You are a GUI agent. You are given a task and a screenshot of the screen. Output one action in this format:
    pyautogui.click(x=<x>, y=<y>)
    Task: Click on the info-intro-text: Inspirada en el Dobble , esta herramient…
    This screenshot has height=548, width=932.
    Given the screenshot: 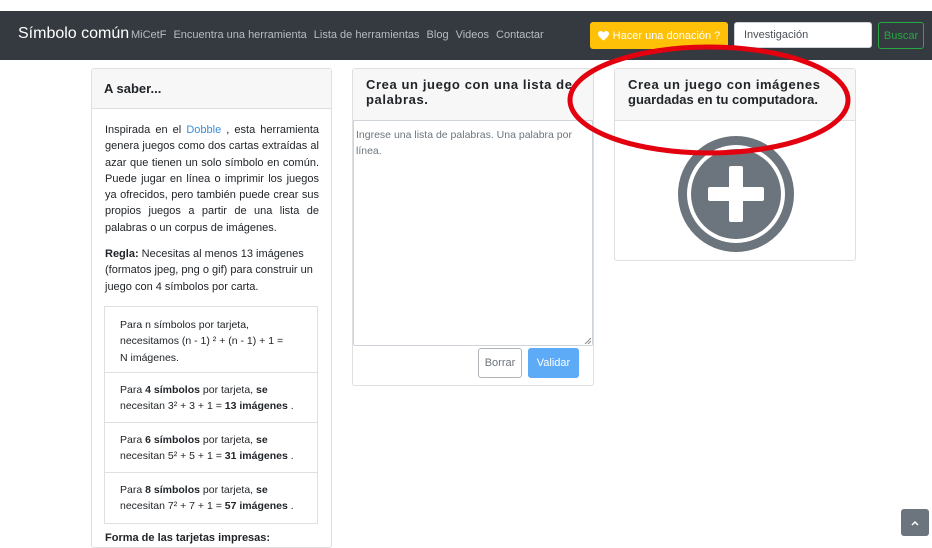 What is the action you would take?
    pyautogui.click(x=212, y=179)
    